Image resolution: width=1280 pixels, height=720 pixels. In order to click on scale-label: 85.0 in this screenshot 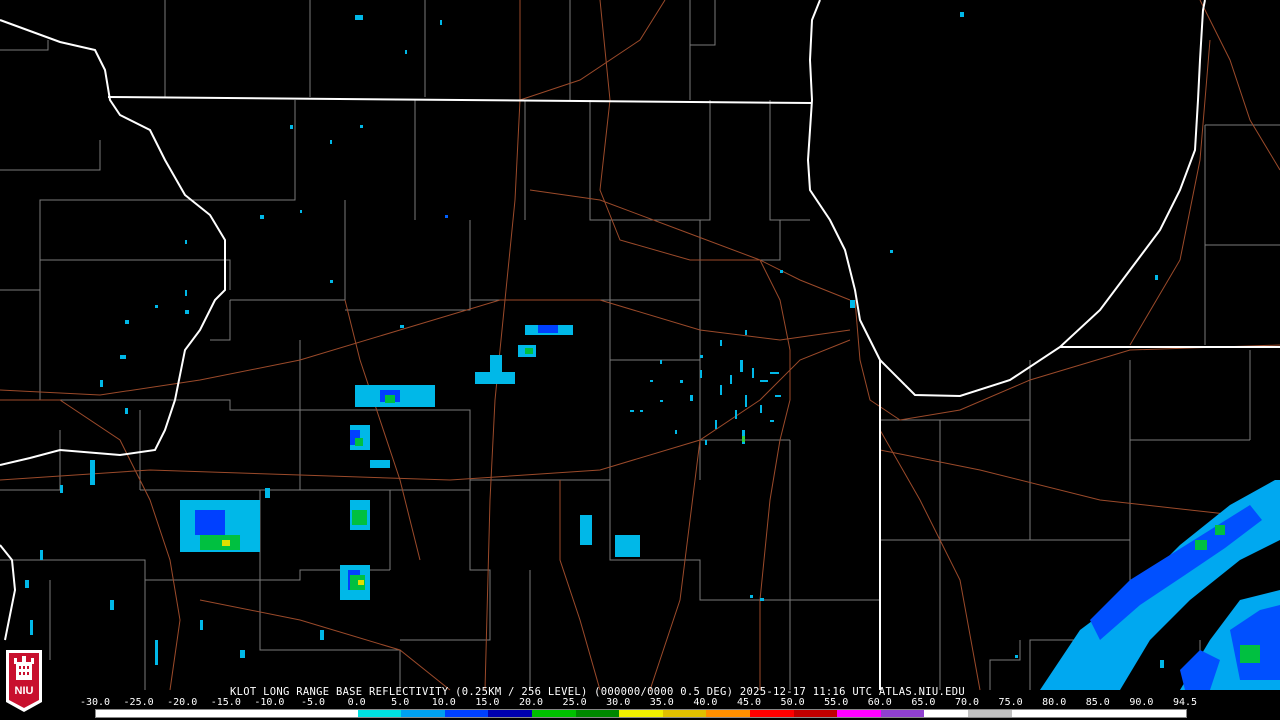, I will do `click(1097, 702)`.